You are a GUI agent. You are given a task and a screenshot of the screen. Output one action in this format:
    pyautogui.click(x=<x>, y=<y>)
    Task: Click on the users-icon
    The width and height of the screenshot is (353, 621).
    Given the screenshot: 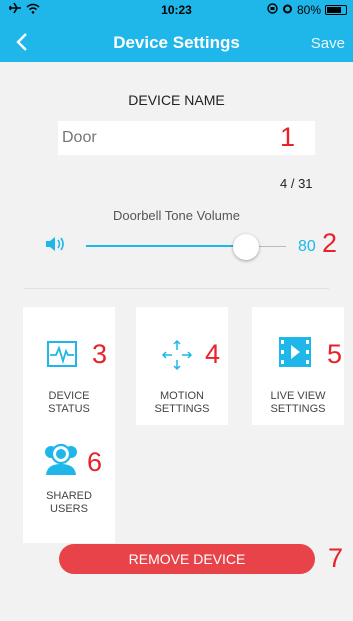 What is the action you would take?
    pyautogui.click(x=61, y=461)
    